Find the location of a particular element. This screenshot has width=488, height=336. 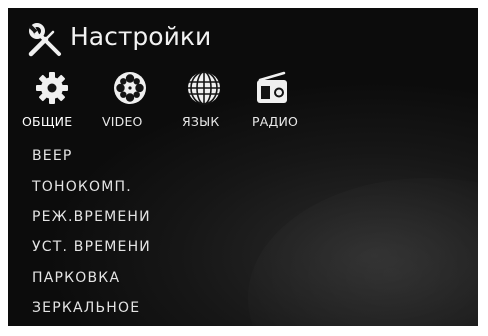

tab-video: VIDEO is located at coordinates (133, 103).